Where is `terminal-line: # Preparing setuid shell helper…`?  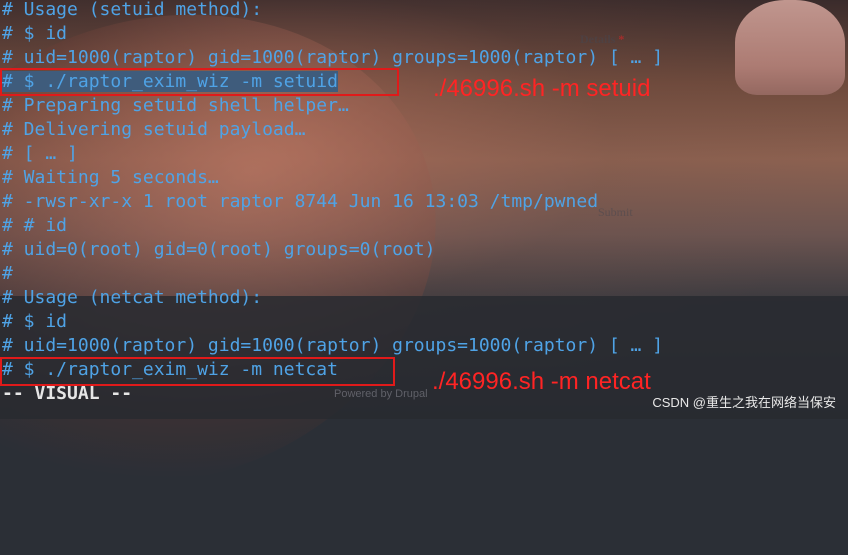
terminal-line: # Preparing setuid shell helper… is located at coordinates (175, 105).